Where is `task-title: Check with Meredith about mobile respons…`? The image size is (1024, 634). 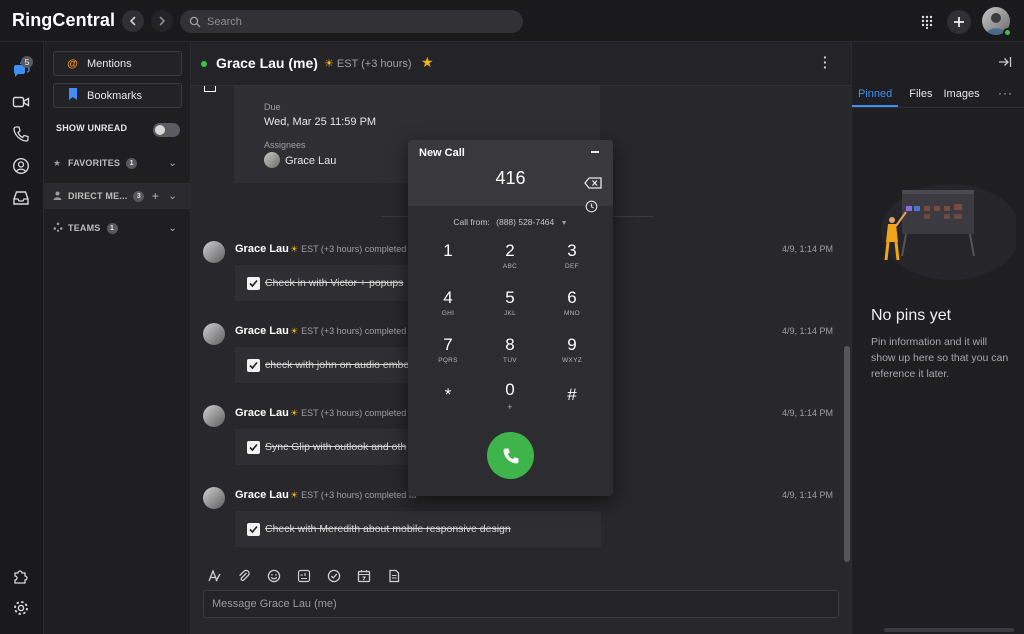
task-title: Check with Meredith about mobile respons… is located at coordinates (388, 529).